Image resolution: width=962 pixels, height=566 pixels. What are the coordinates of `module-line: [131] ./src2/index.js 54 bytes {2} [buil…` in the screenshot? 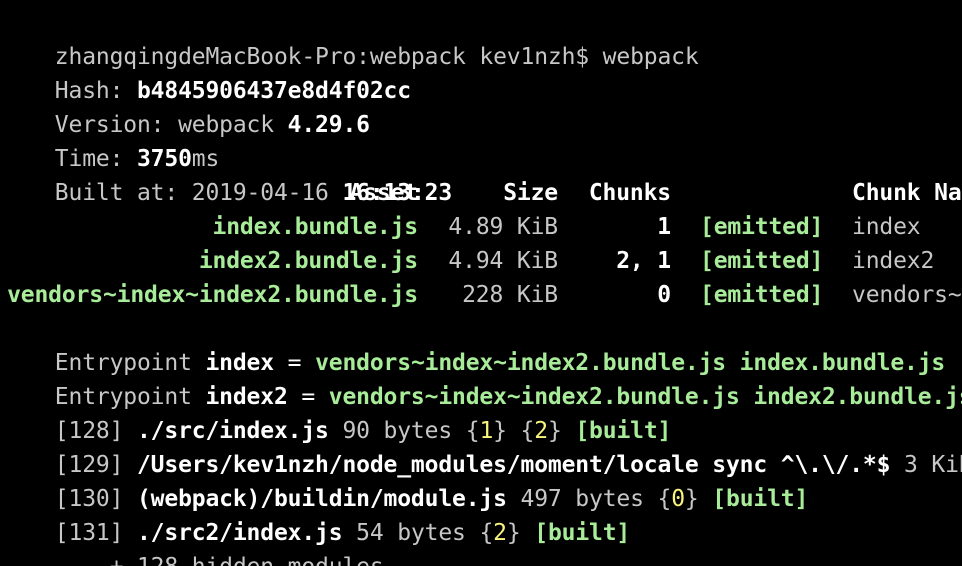 It's located at (481, 514).